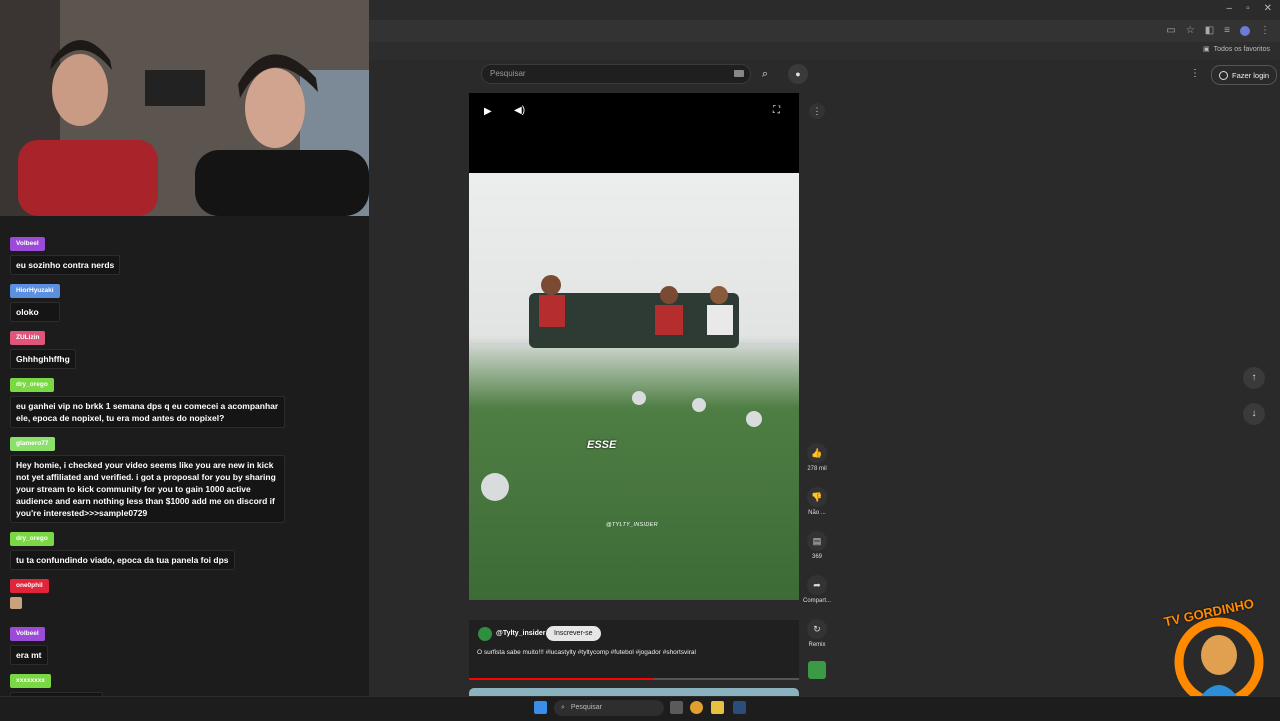 The height and width of the screenshot is (721, 1280). Describe the element at coordinates (65, 265) in the screenshot. I see `chat-text: eu sozinho contra nerds` at that location.